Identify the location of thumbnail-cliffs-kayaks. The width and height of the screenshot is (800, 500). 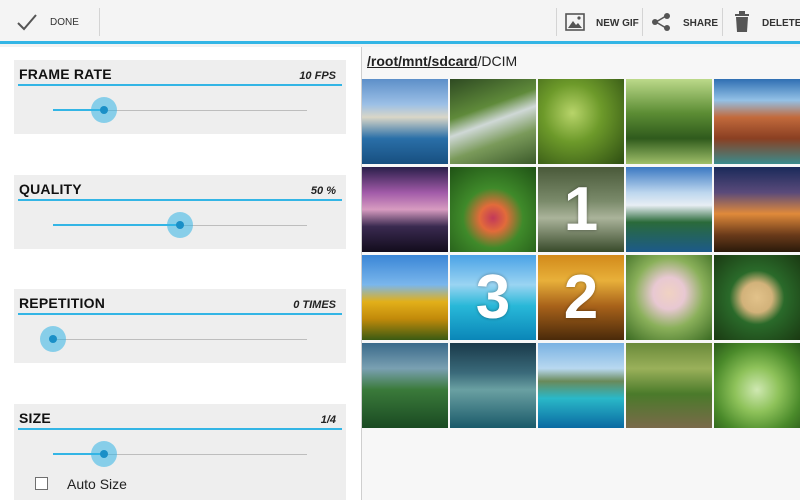
(405, 121).